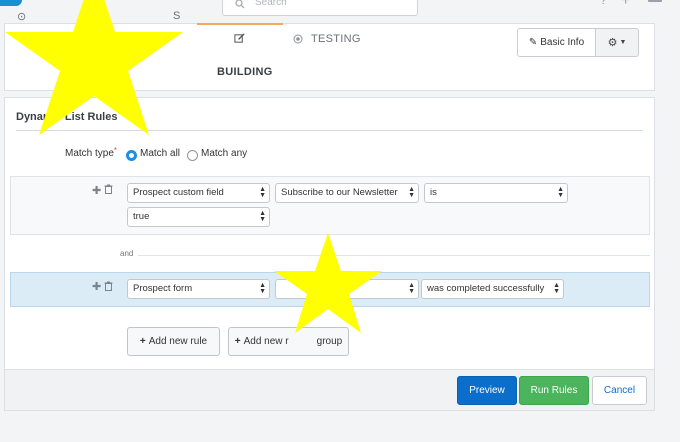  I want to click on rules-title: Dynamic List Rules, so click(67, 117).